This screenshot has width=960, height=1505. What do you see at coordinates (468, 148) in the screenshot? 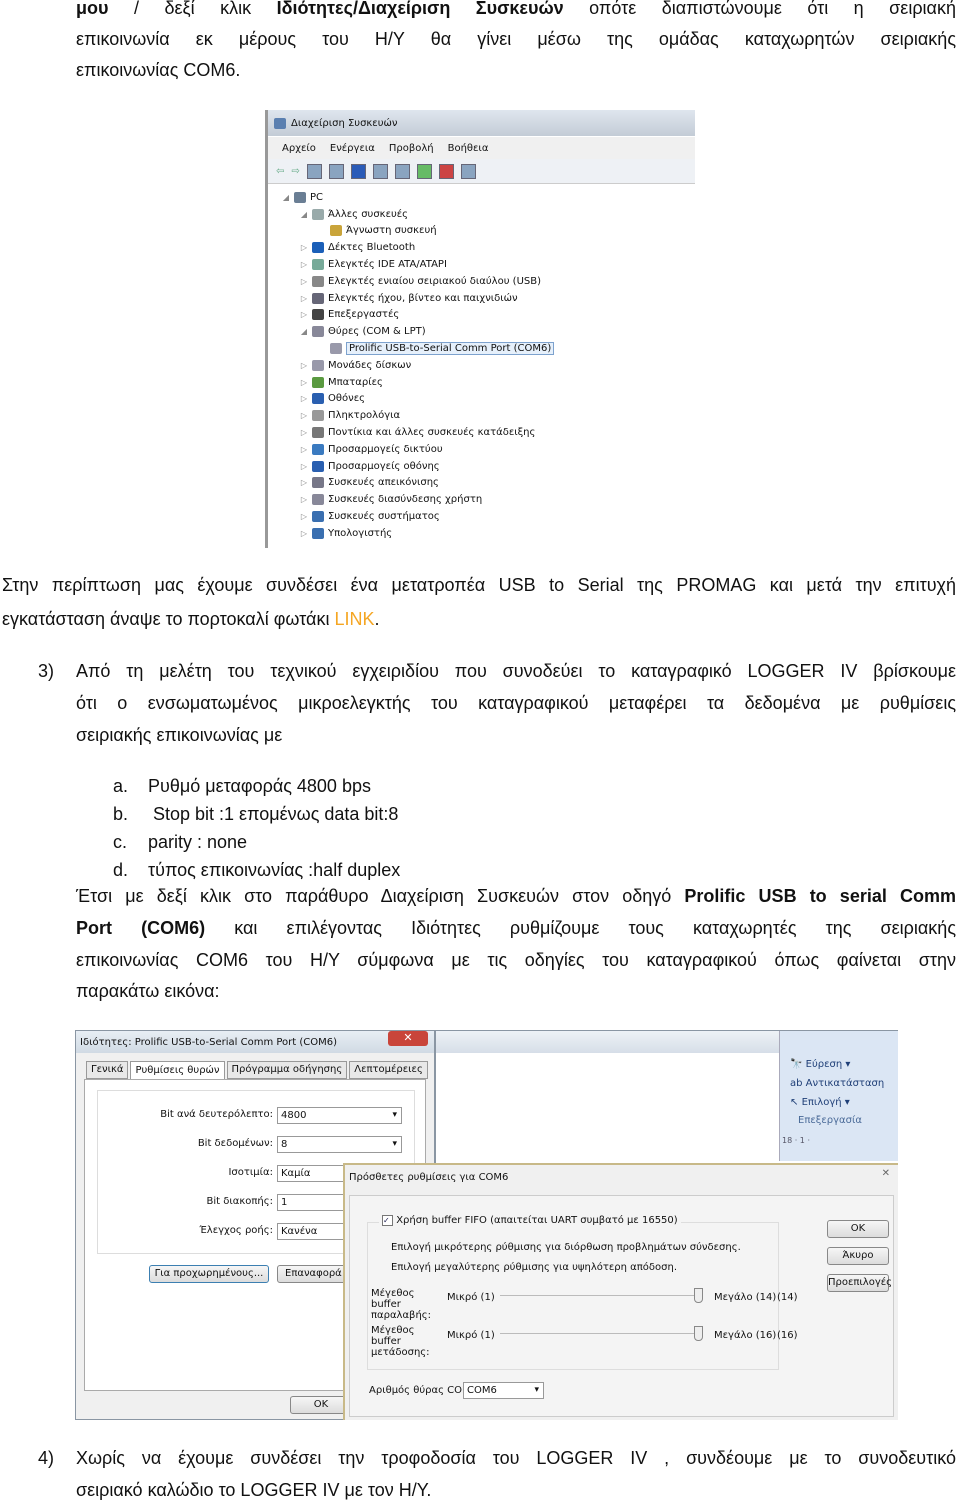
I see `menu-help: Βοήθεια` at bounding box center [468, 148].